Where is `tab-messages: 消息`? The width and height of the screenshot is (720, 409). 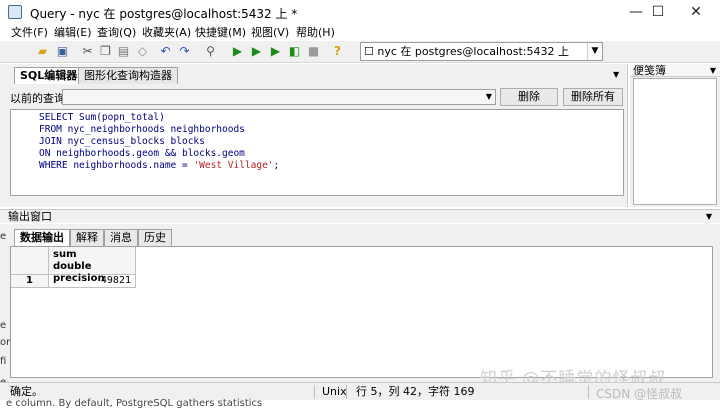 tab-messages: 消息 is located at coordinates (121, 237).